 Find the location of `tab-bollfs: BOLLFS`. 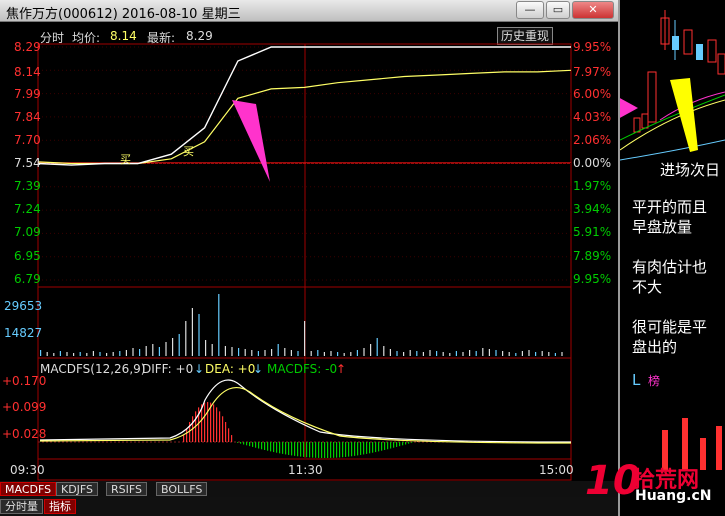

tab-bollfs: BOLLFS is located at coordinates (182, 489).